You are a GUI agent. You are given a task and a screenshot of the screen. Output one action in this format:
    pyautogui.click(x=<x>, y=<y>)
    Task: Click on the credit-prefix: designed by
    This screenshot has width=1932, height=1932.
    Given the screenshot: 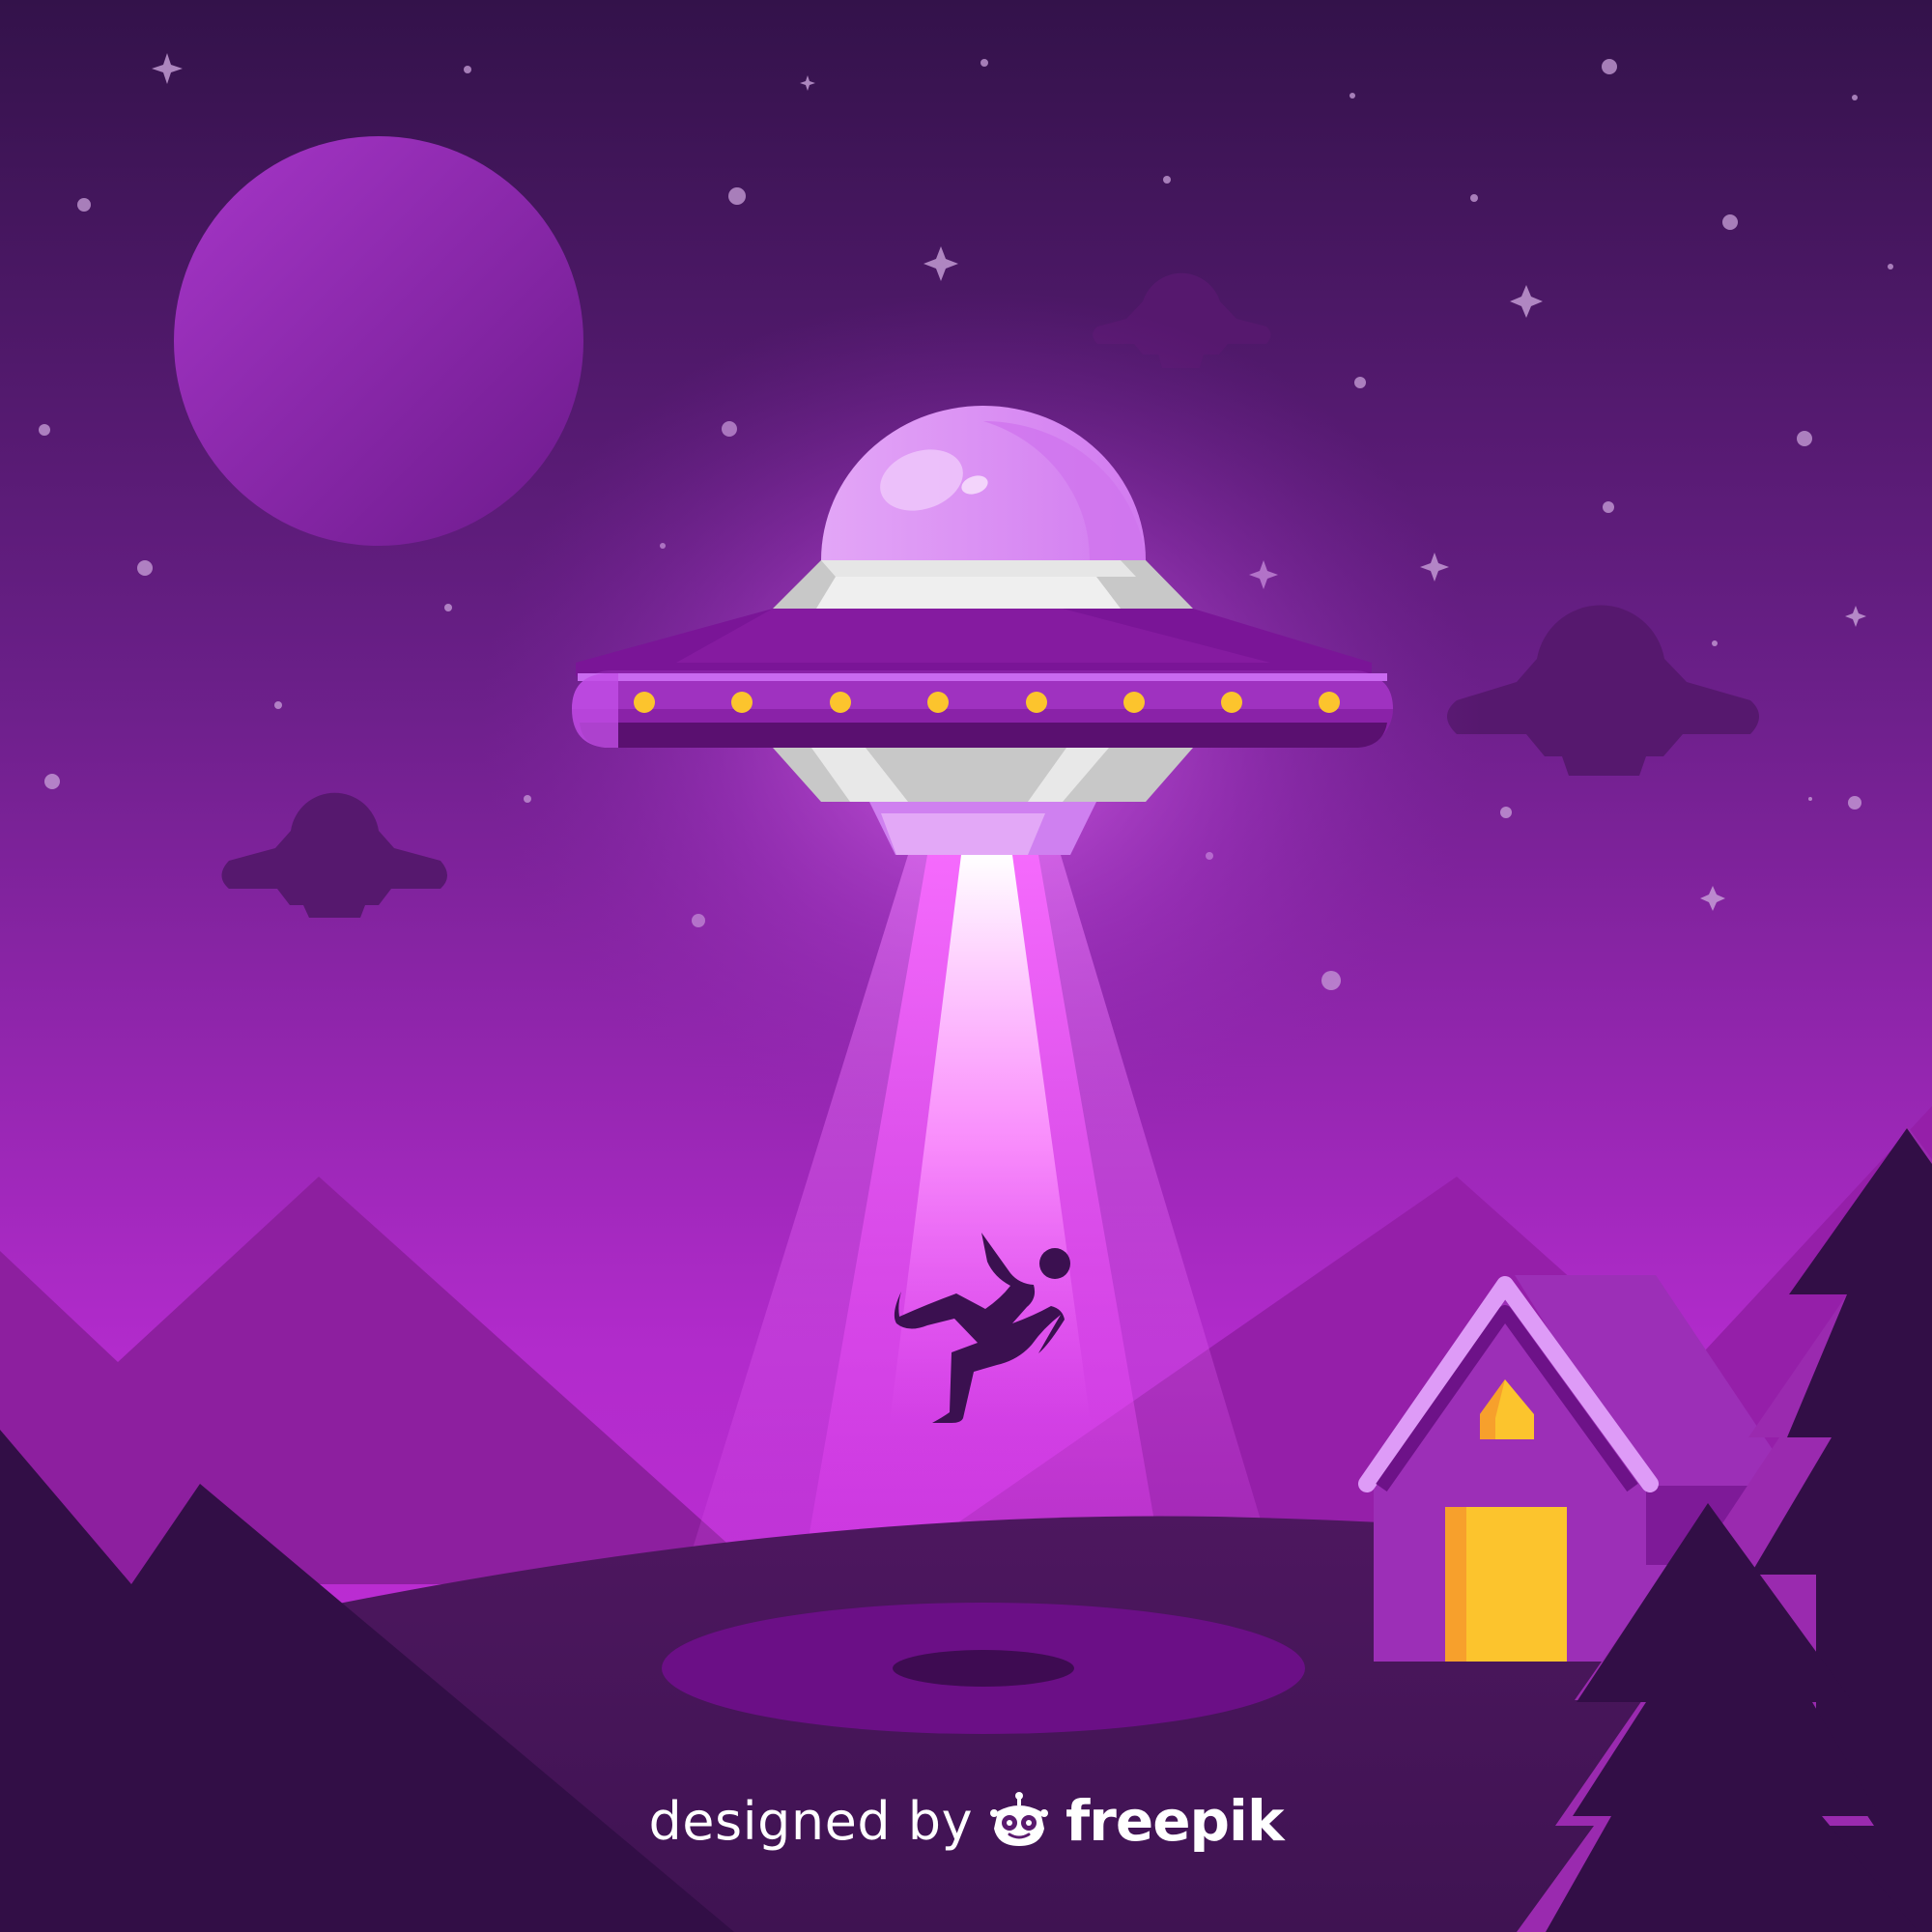 What is the action you would take?
    pyautogui.click(x=811, y=1821)
    